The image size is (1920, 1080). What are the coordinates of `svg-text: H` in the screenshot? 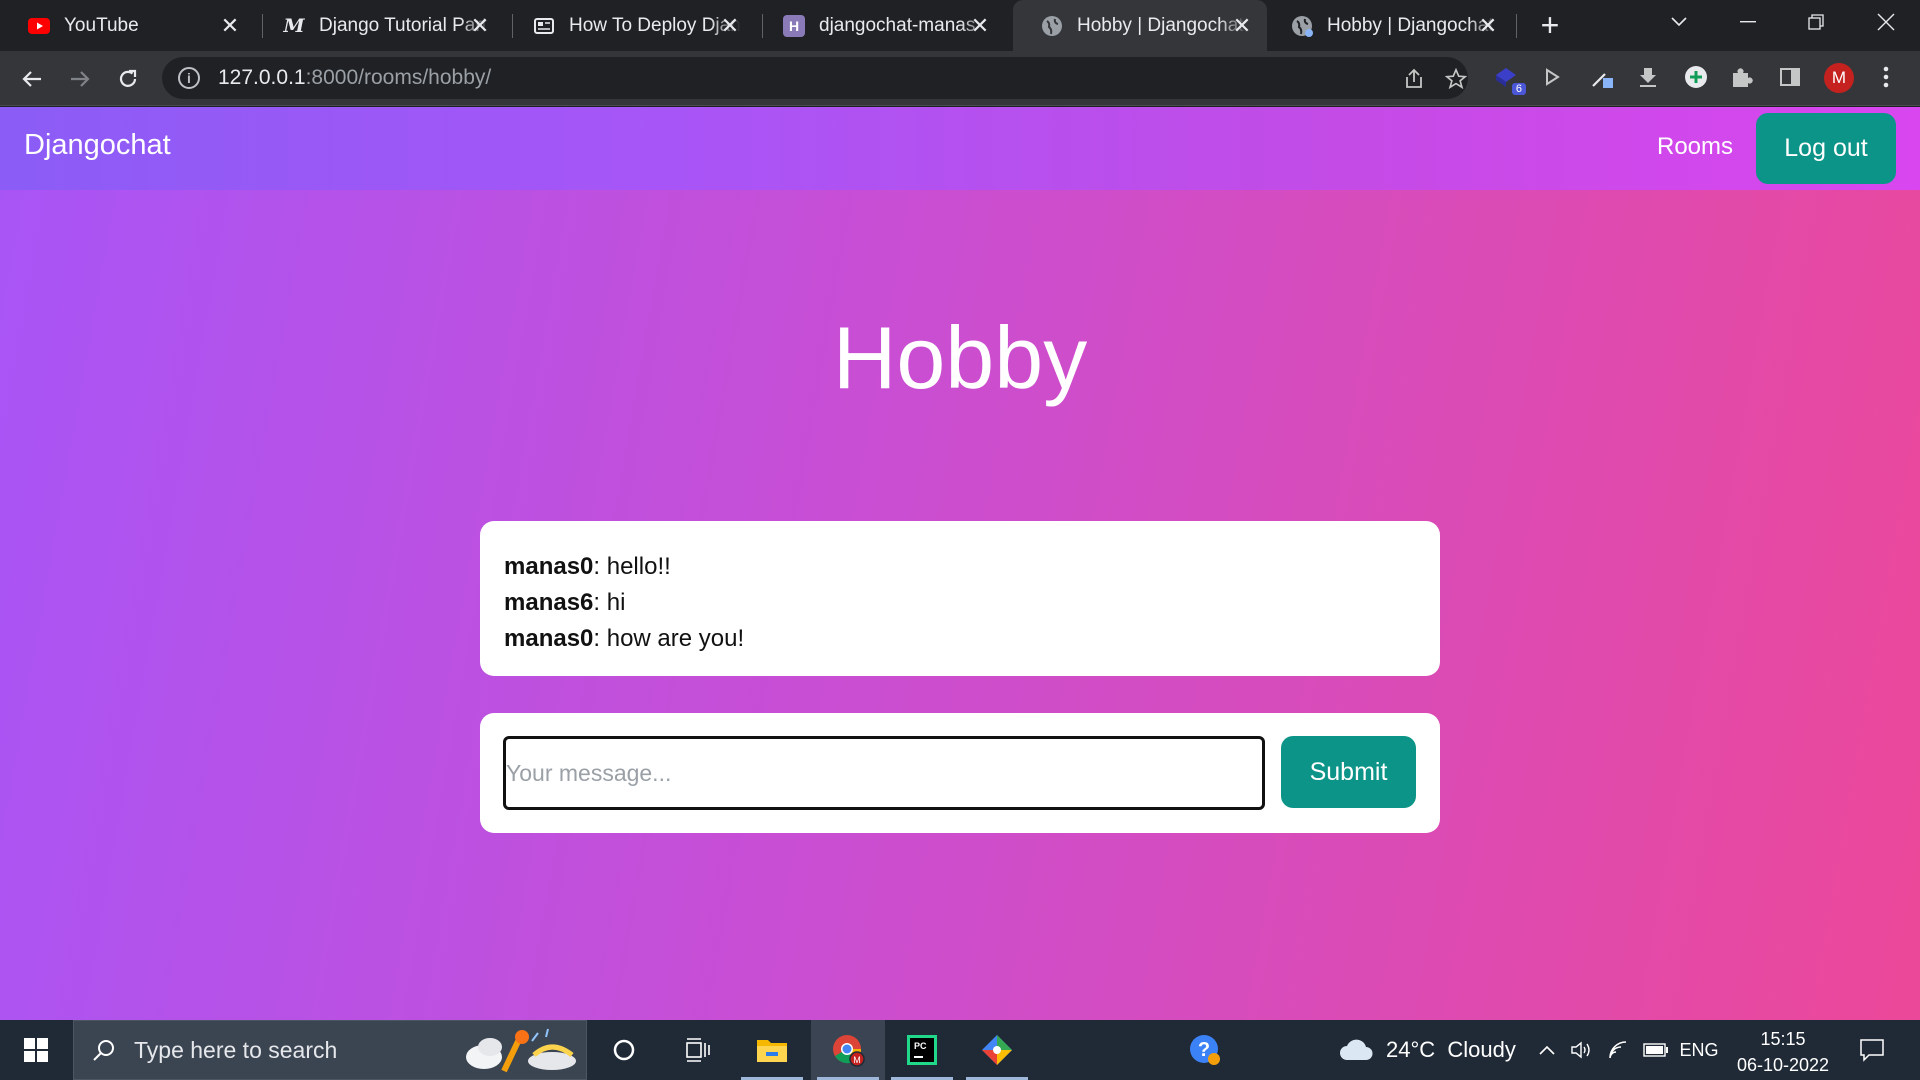 It's located at (794, 26).